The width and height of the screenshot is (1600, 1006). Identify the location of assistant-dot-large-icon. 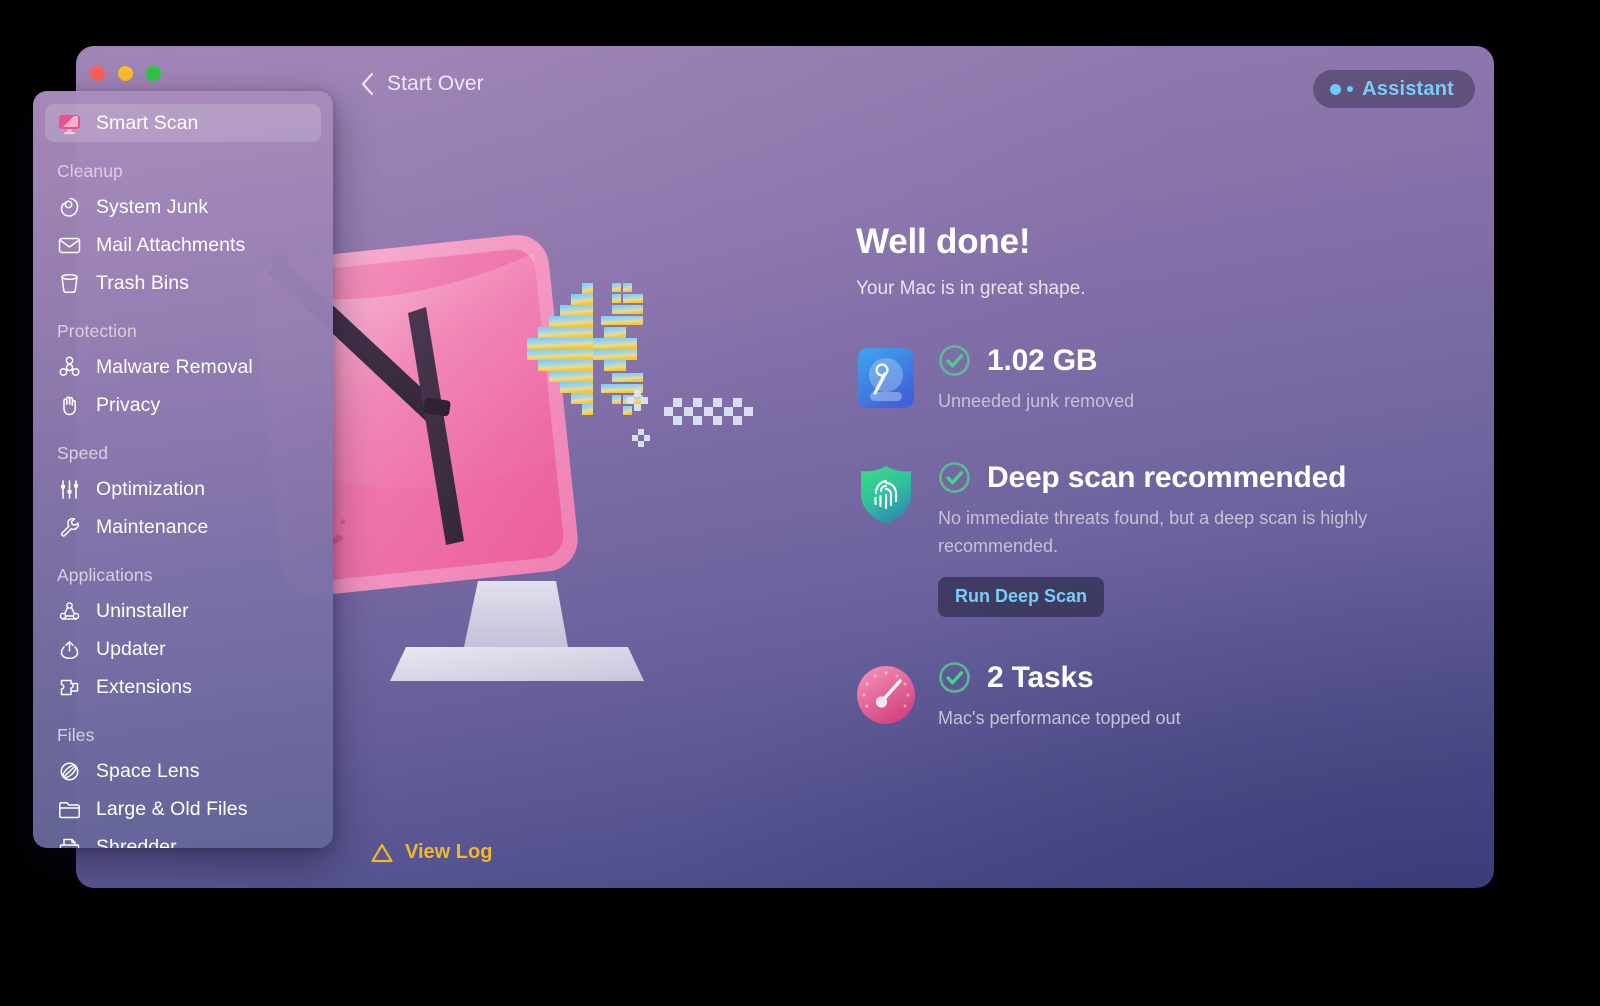
(1336, 89).